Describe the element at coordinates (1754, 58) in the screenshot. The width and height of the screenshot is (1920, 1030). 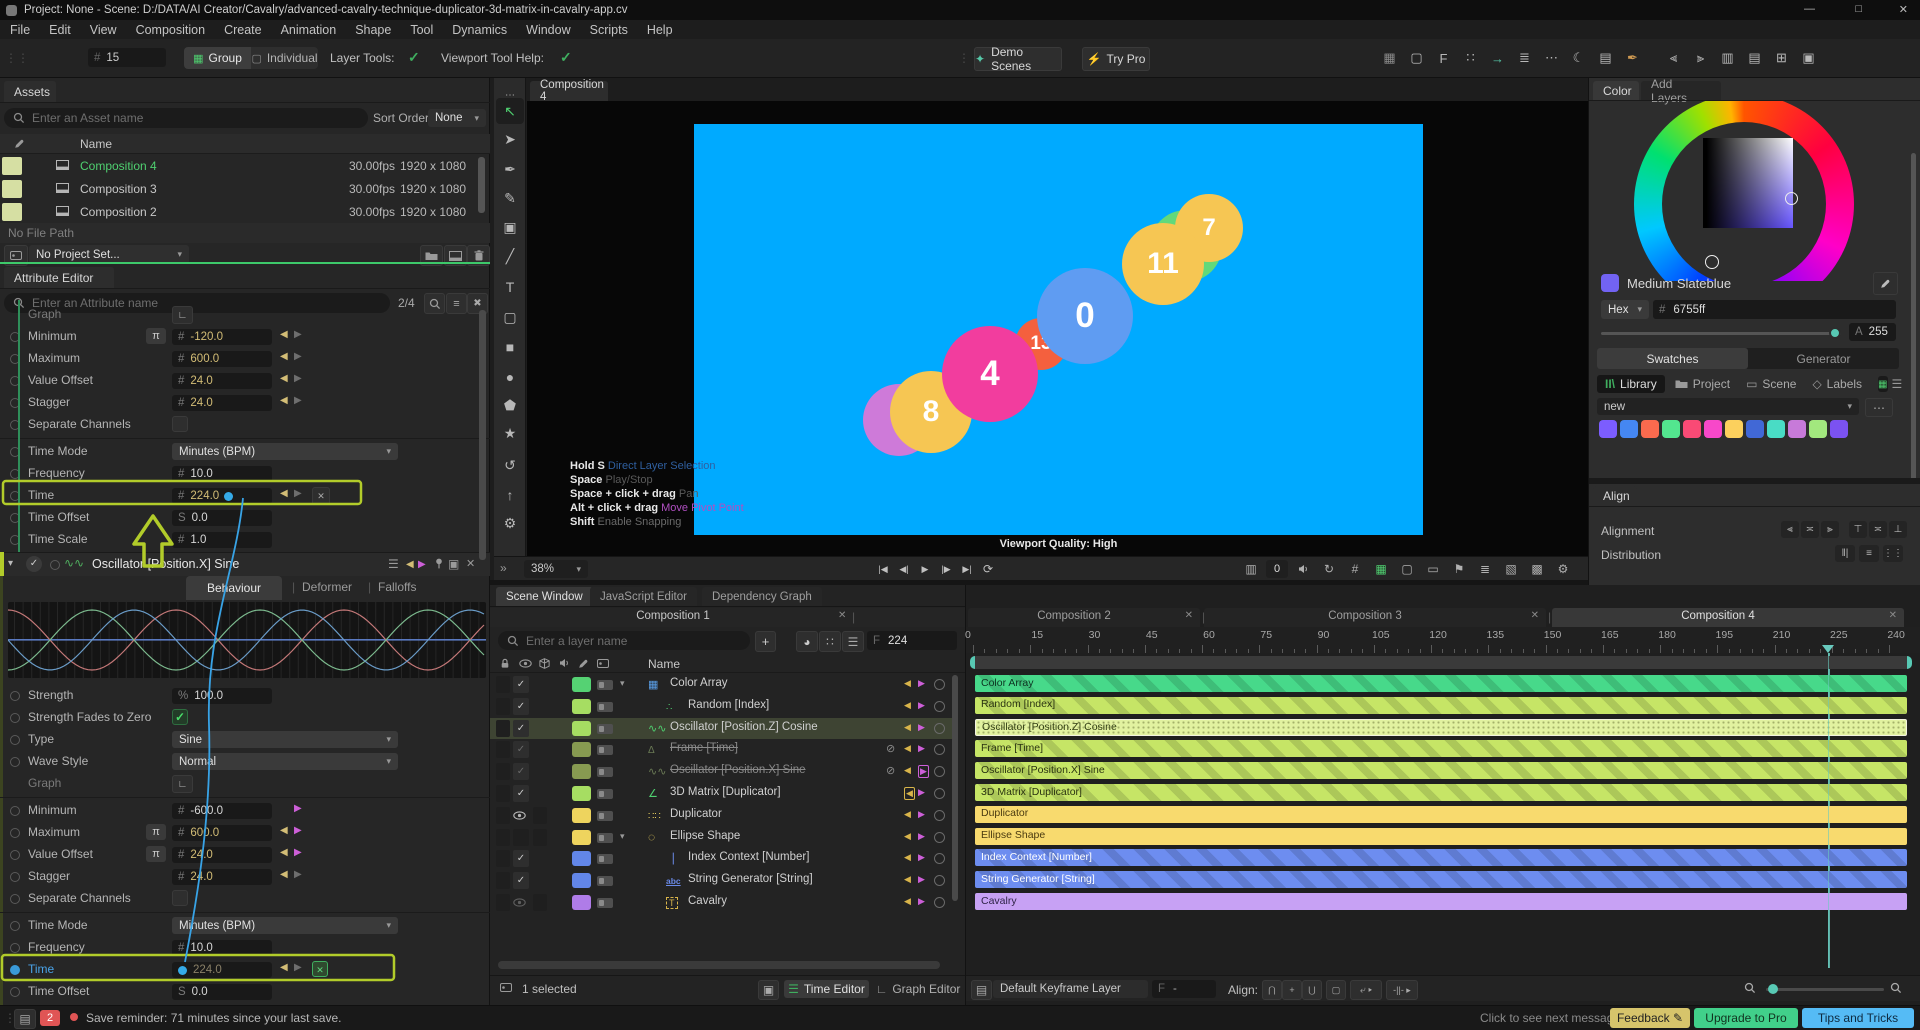
I see `rows-icon: ▤` at that location.